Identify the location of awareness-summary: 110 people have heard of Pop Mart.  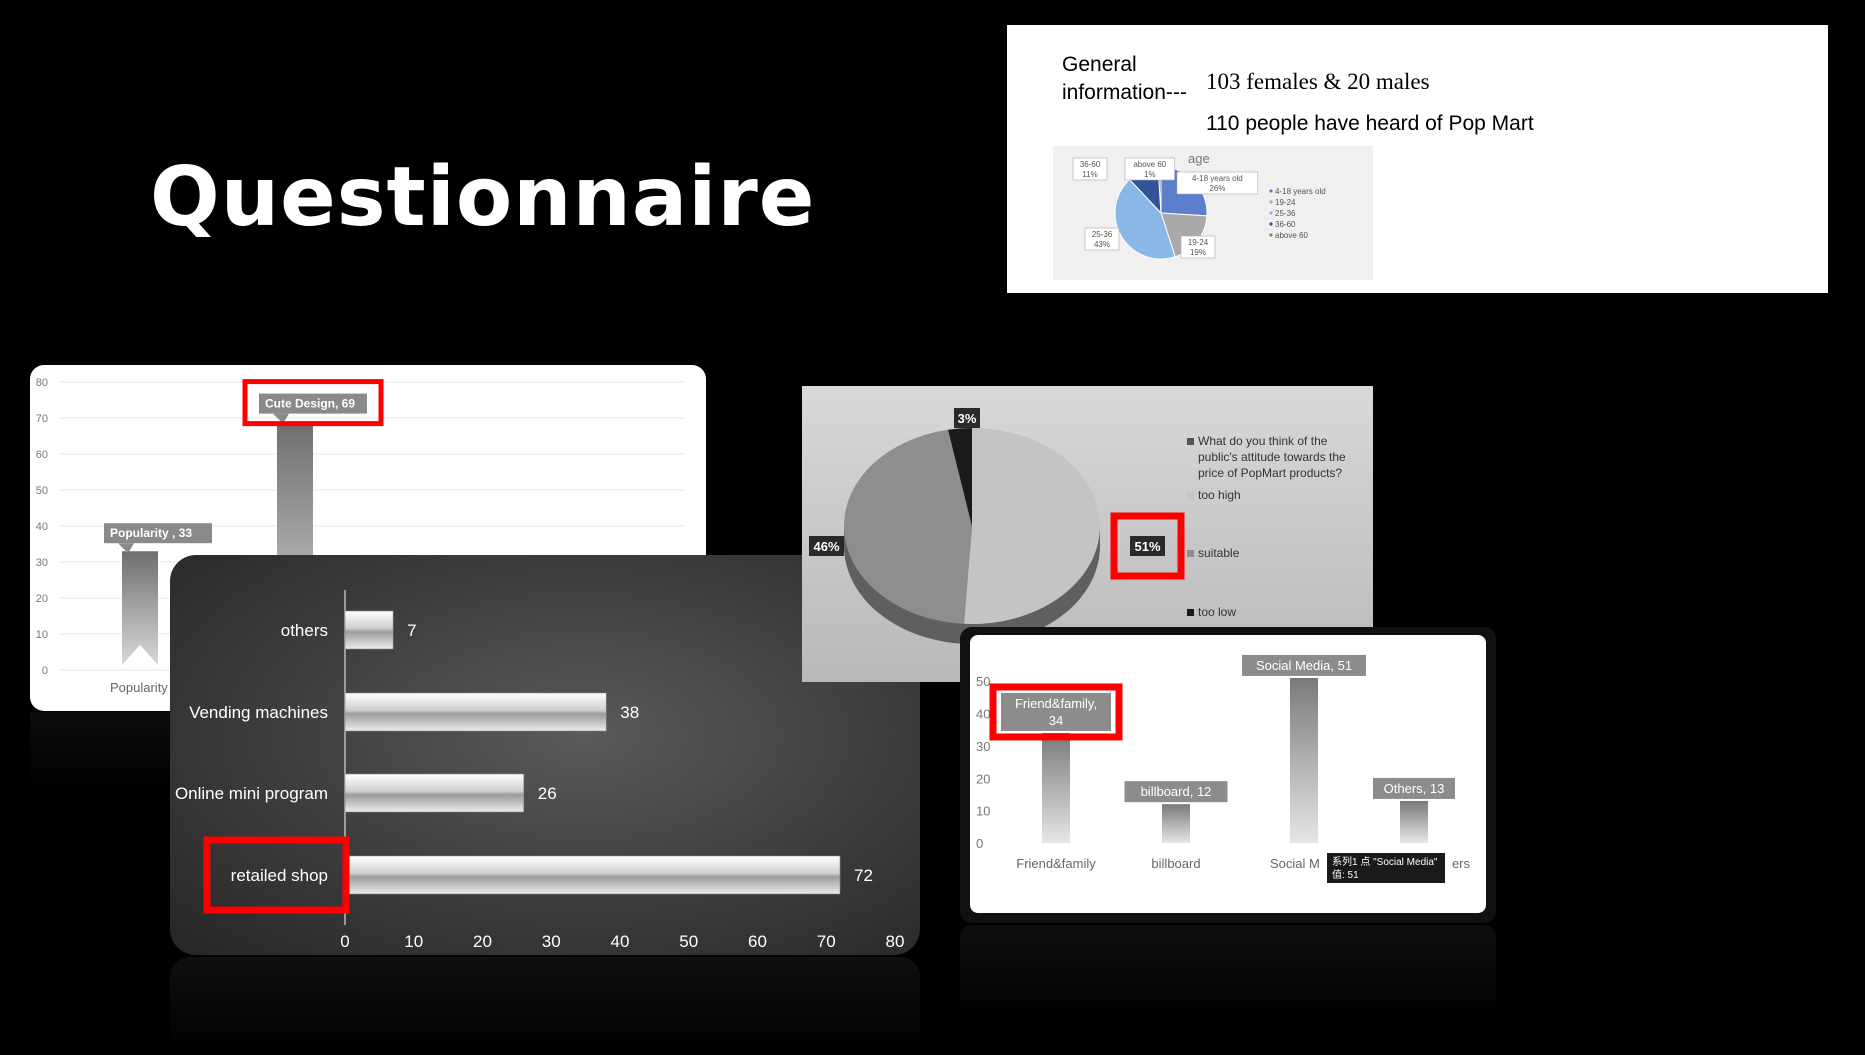
(1370, 123).